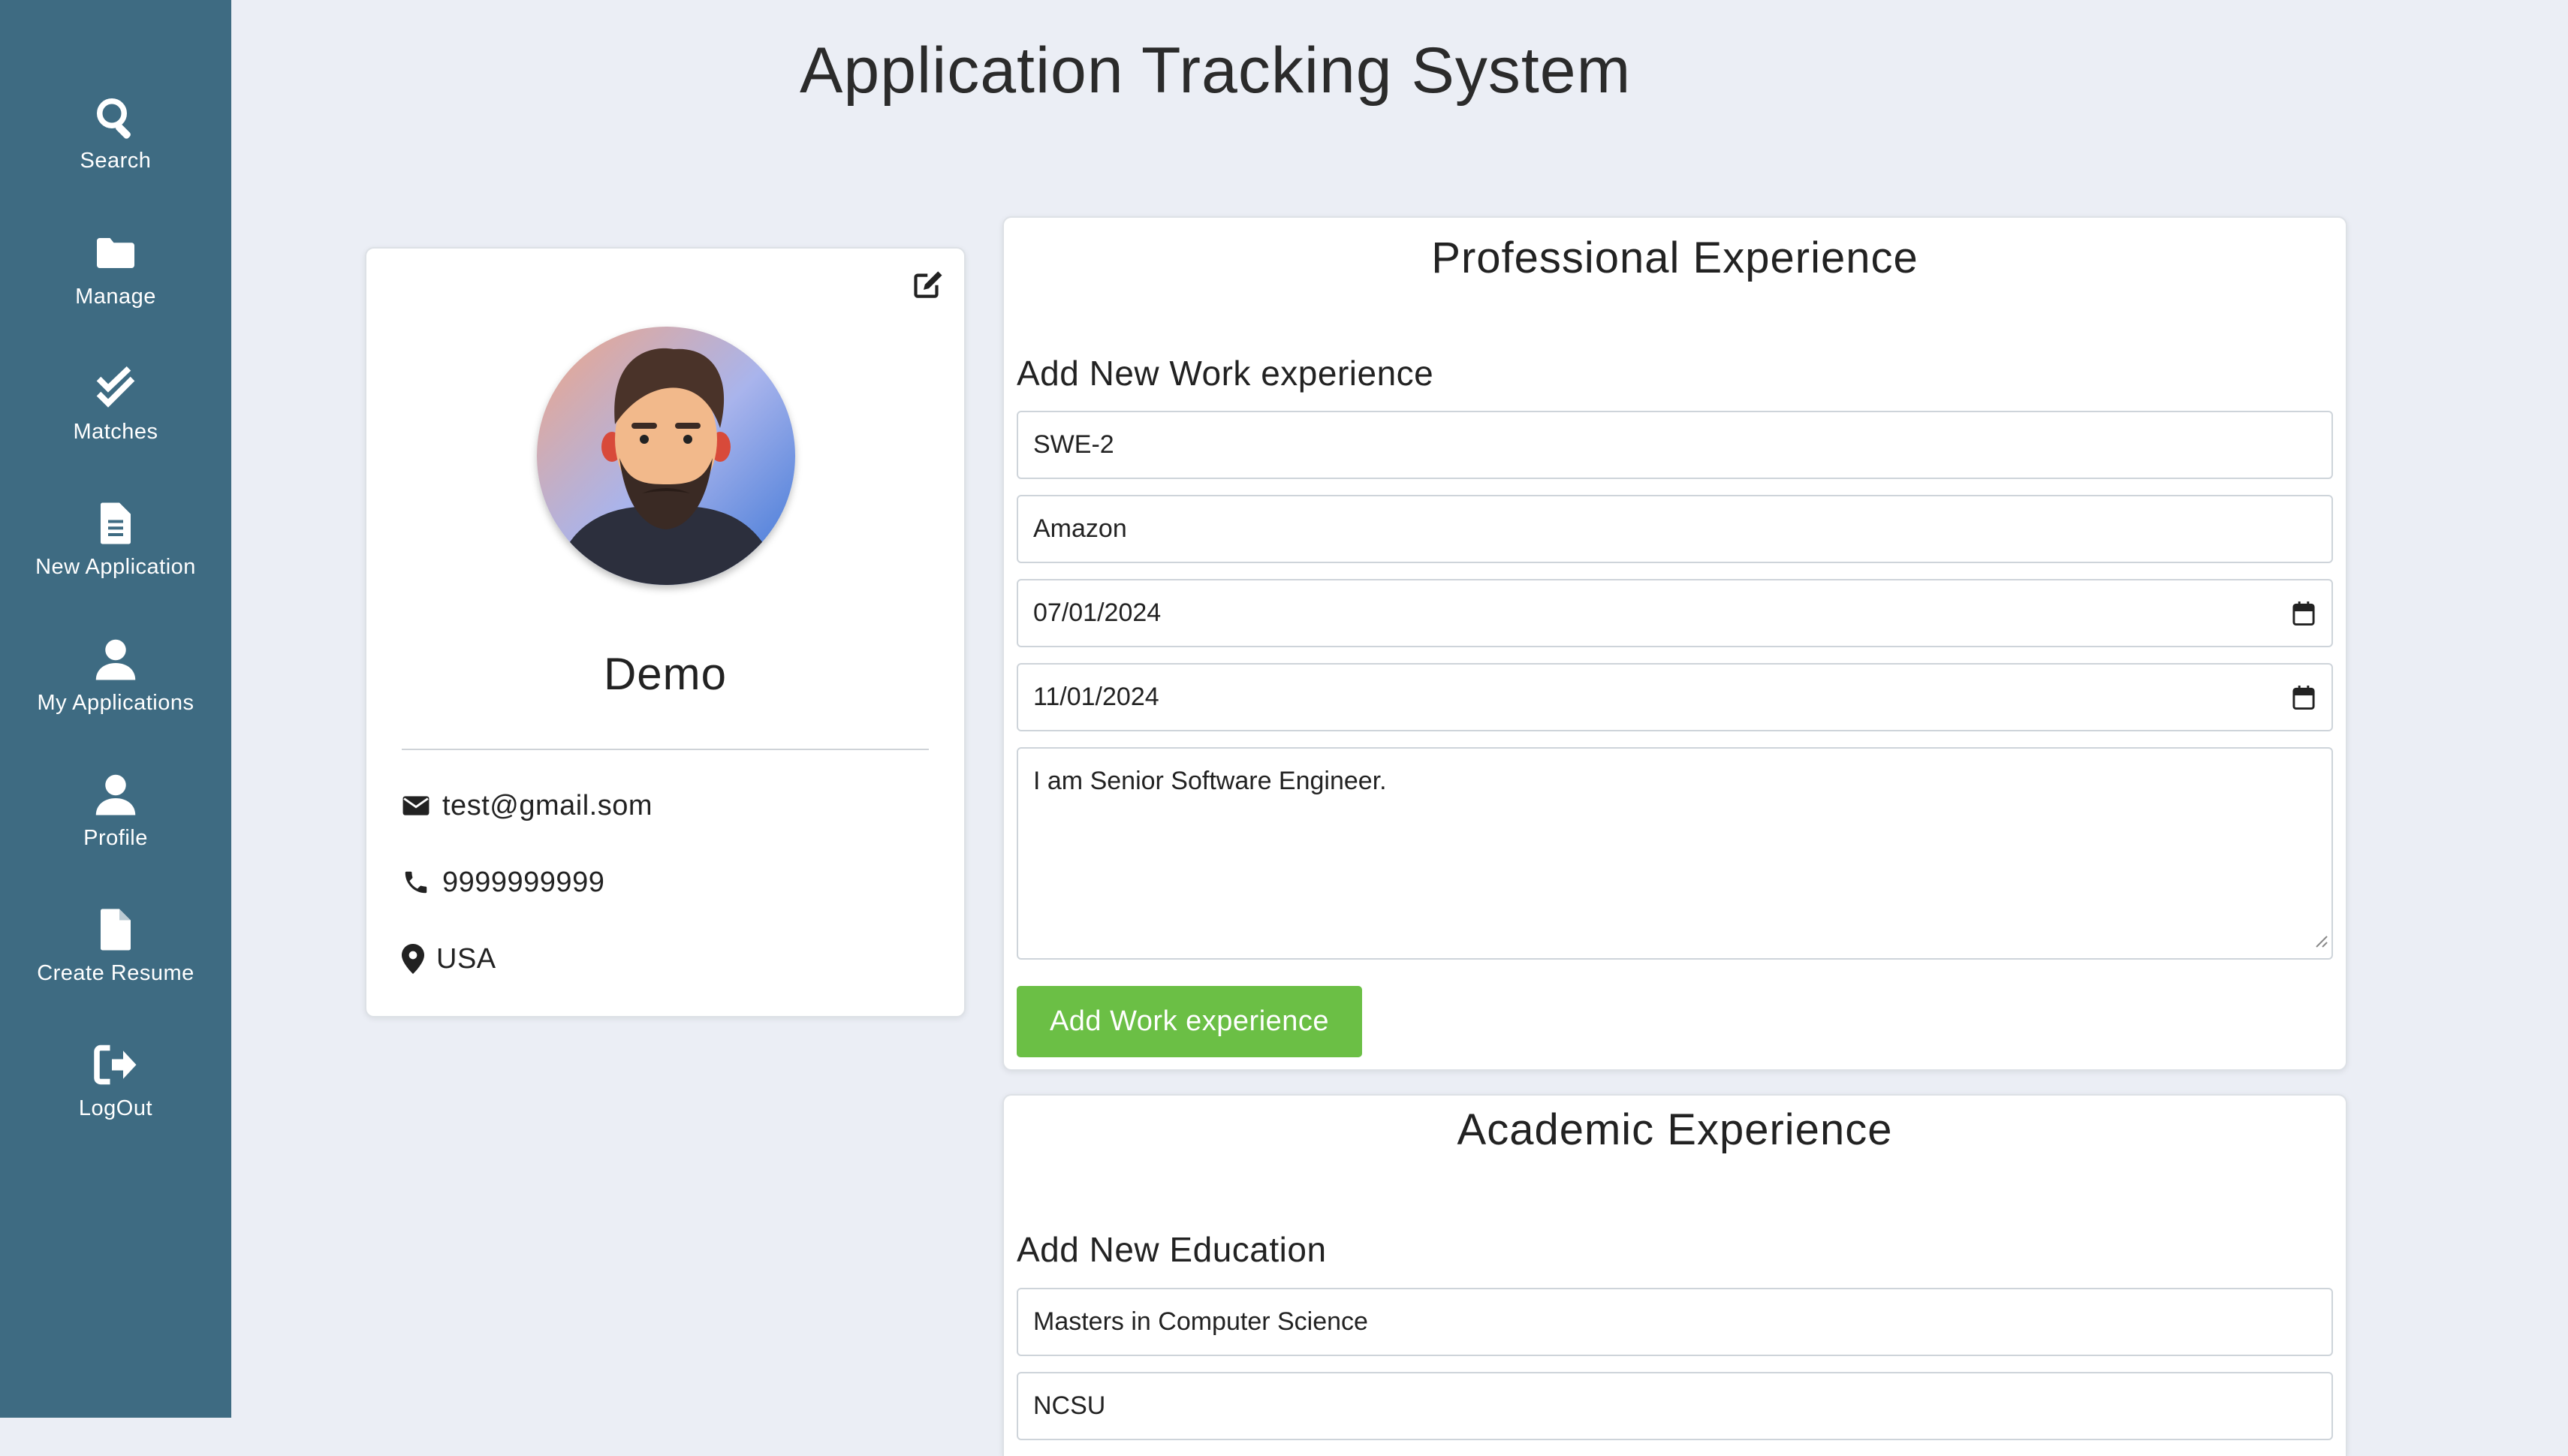 The height and width of the screenshot is (1456, 2568). What do you see at coordinates (1189, 1021) in the screenshot?
I see `add-work-experience-button: Add Work experience` at bounding box center [1189, 1021].